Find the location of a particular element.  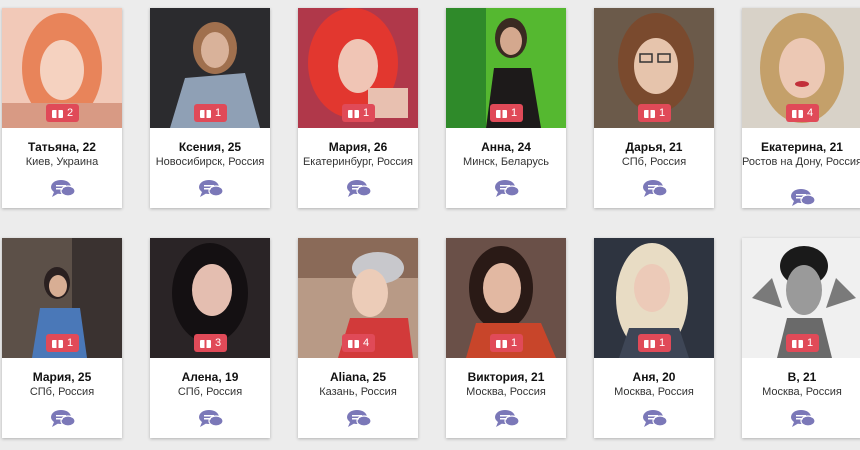

profile-card: 1 Мария, 26 Екатеринбург, Россия is located at coordinates (358, 108).